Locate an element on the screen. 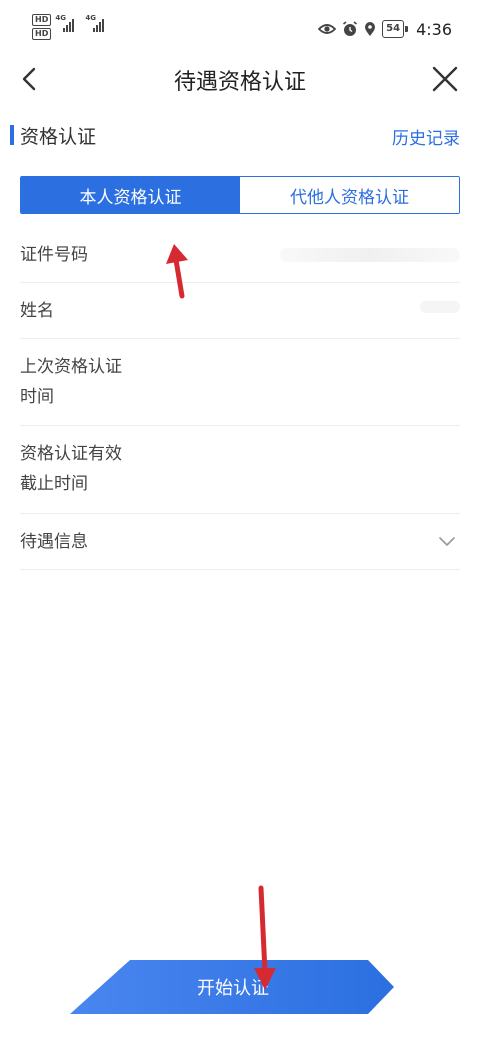  start-certification-label: 开始认证 is located at coordinates (233, 988).